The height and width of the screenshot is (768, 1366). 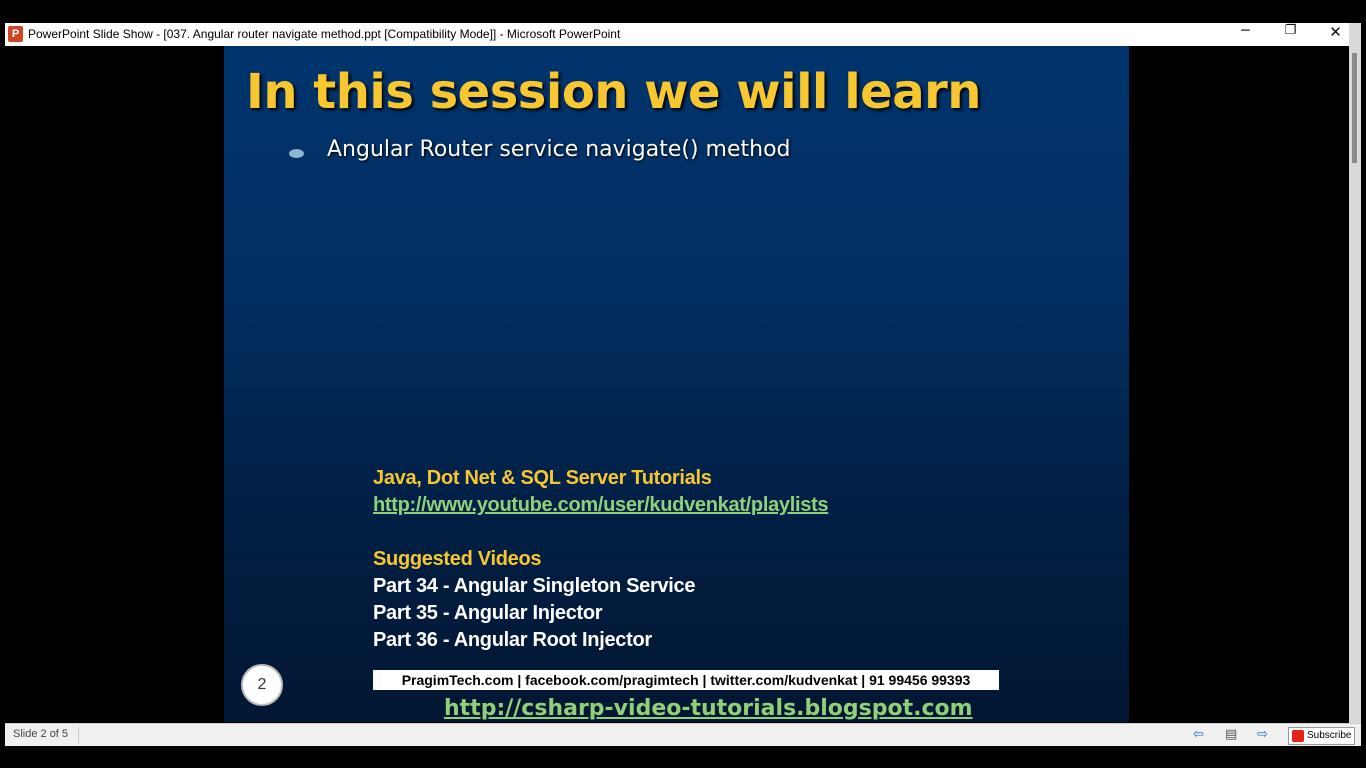 I want to click on suggested-videos-heading: Suggested Videos, so click(x=457, y=559).